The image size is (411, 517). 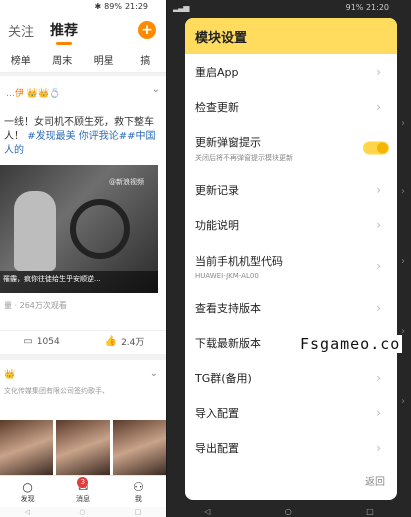 I want to click on post-actions: ▭ 1054 👍 2.4万, so click(x=83, y=341).